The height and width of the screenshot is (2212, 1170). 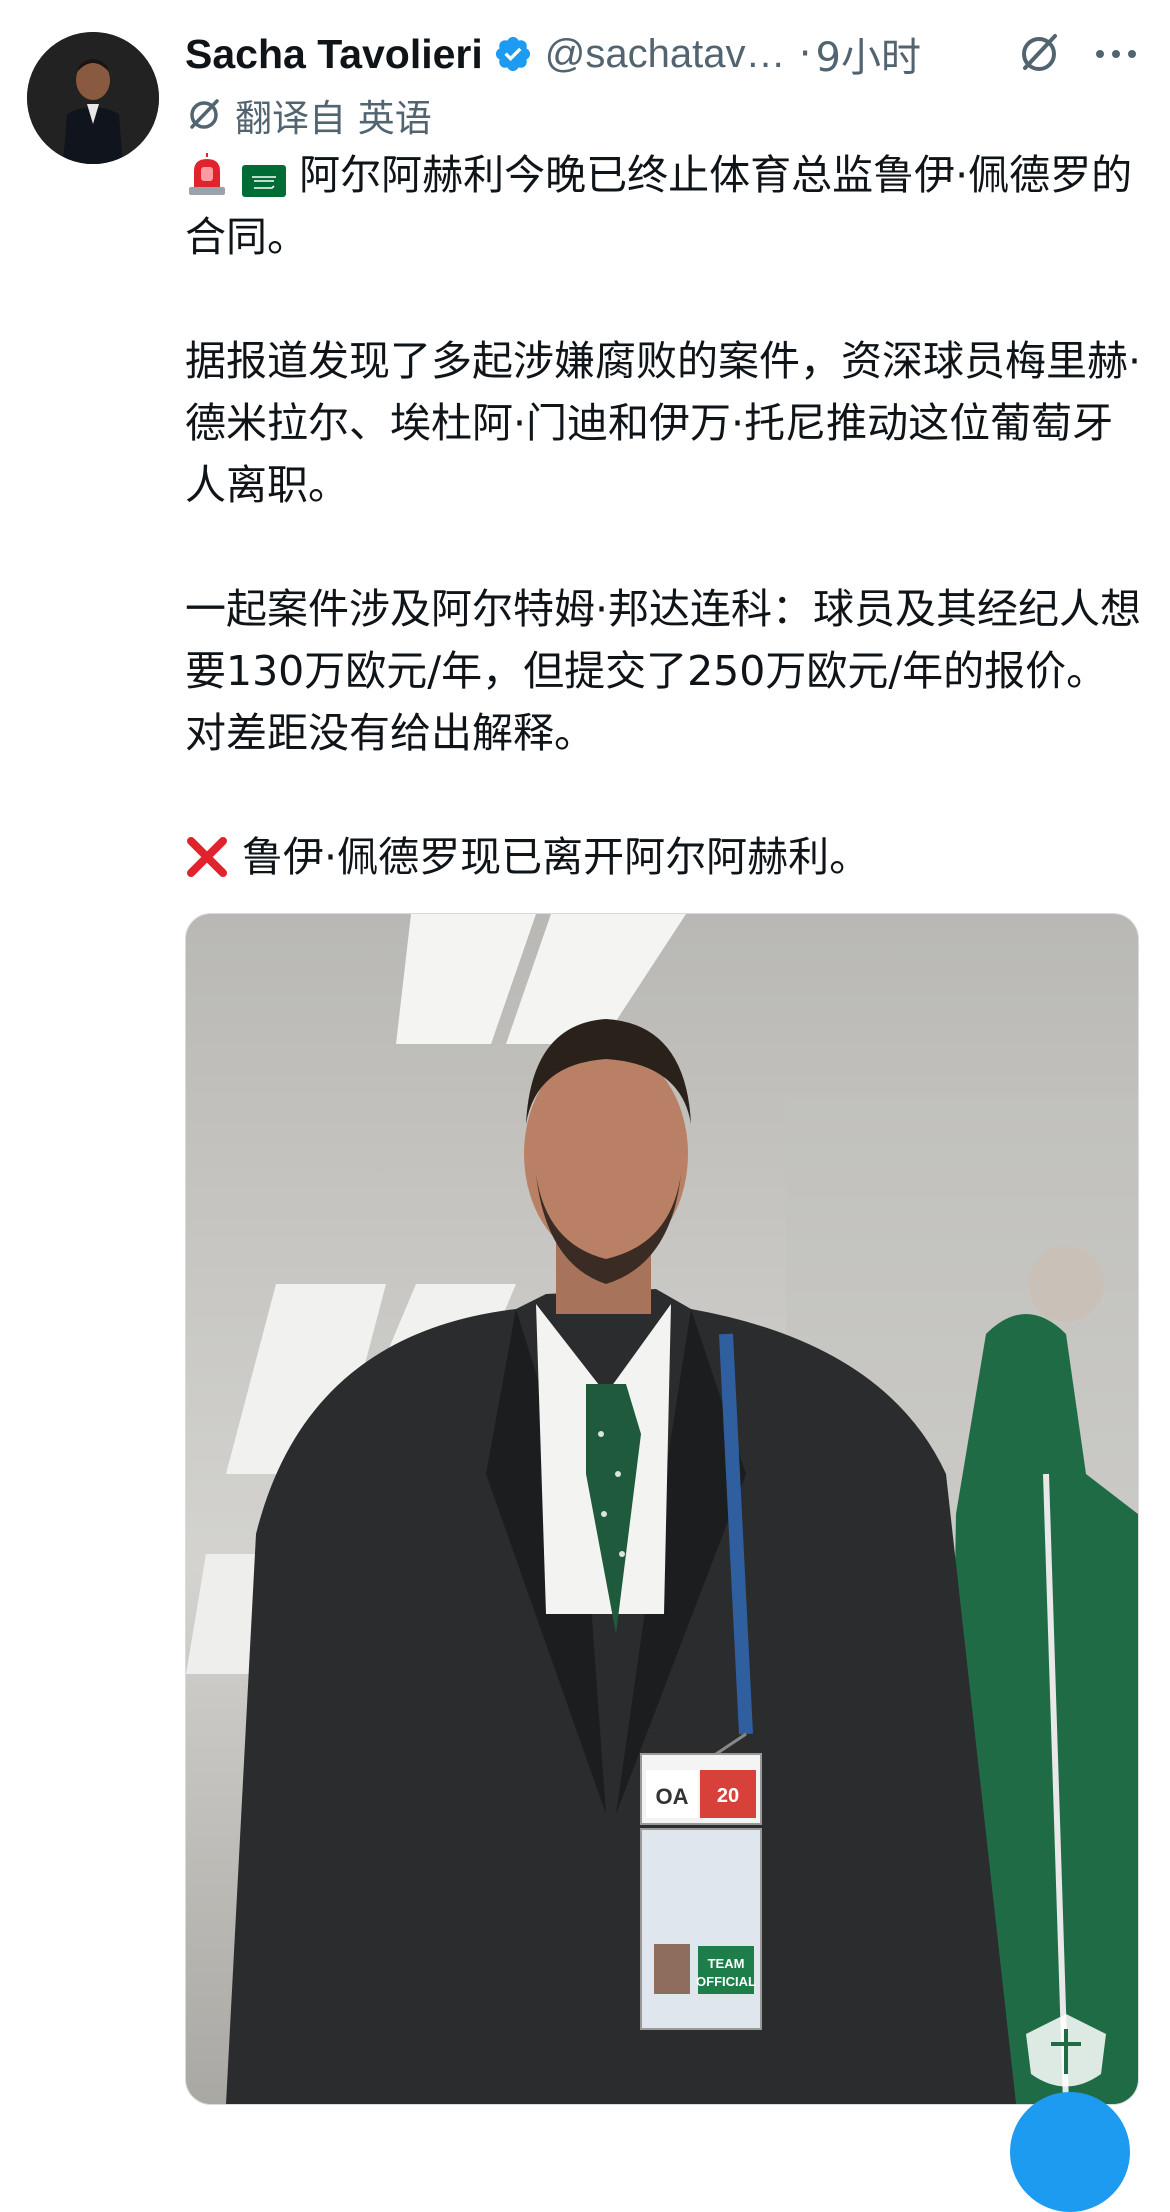 I want to click on translation-notice: 翻译自 英语, so click(x=308, y=115).